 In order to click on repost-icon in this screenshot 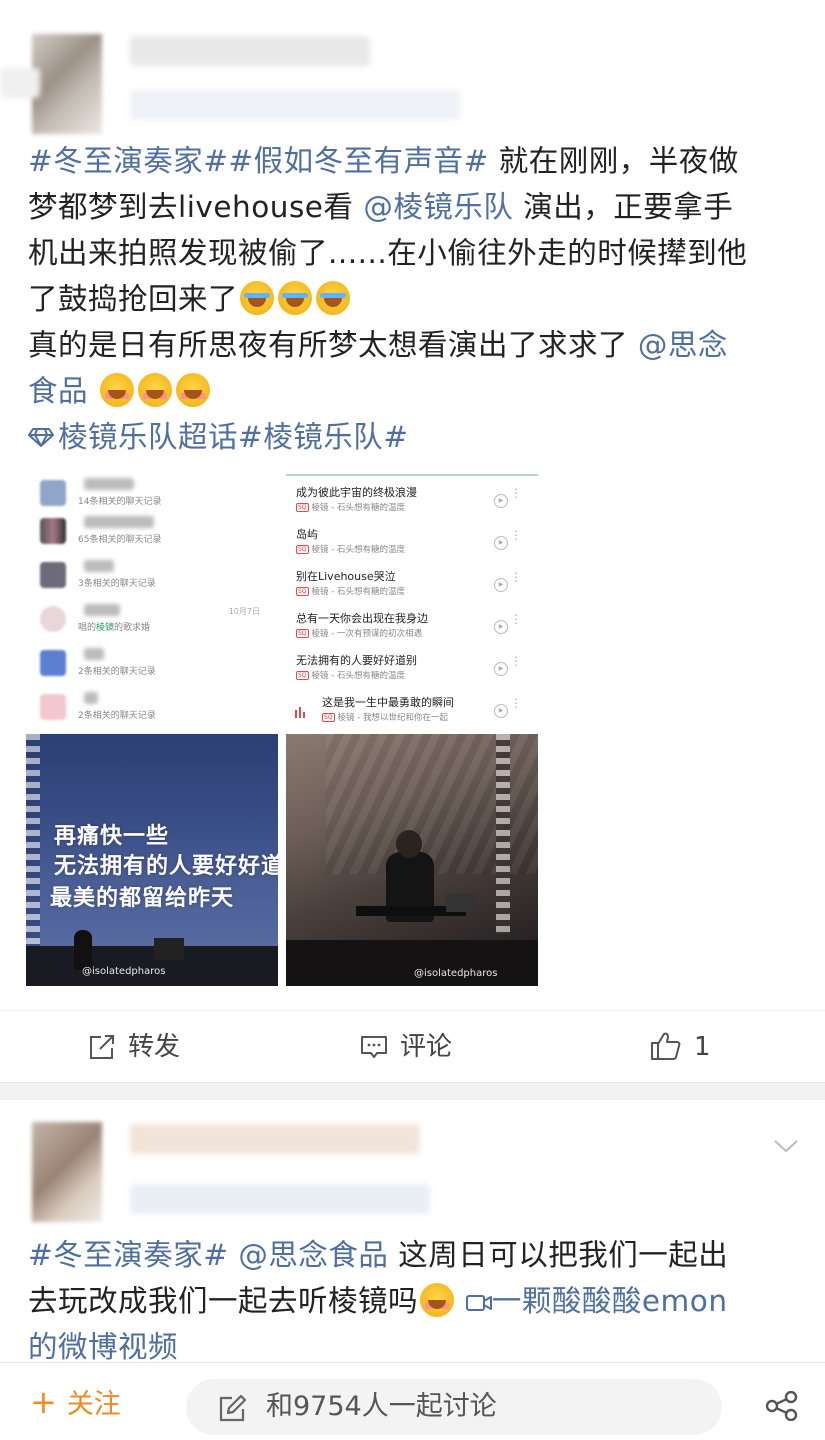, I will do `click(102, 1047)`.